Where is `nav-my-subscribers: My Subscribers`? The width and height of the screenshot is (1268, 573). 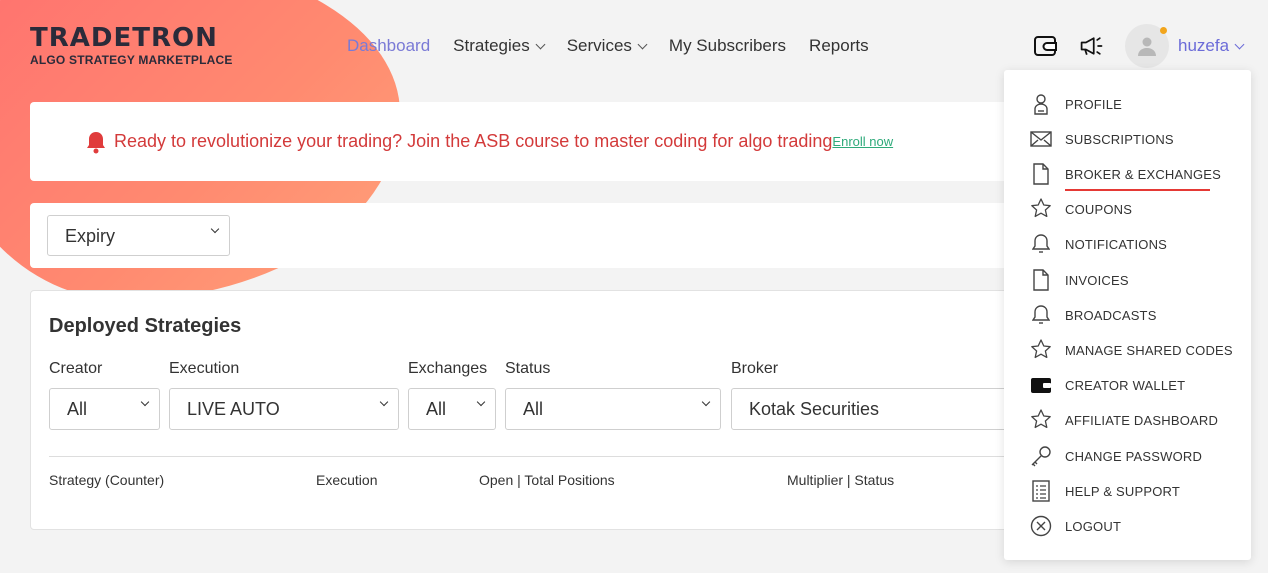 nav-my-subscribers: My Subscribers is located at coordinates (727, 46).